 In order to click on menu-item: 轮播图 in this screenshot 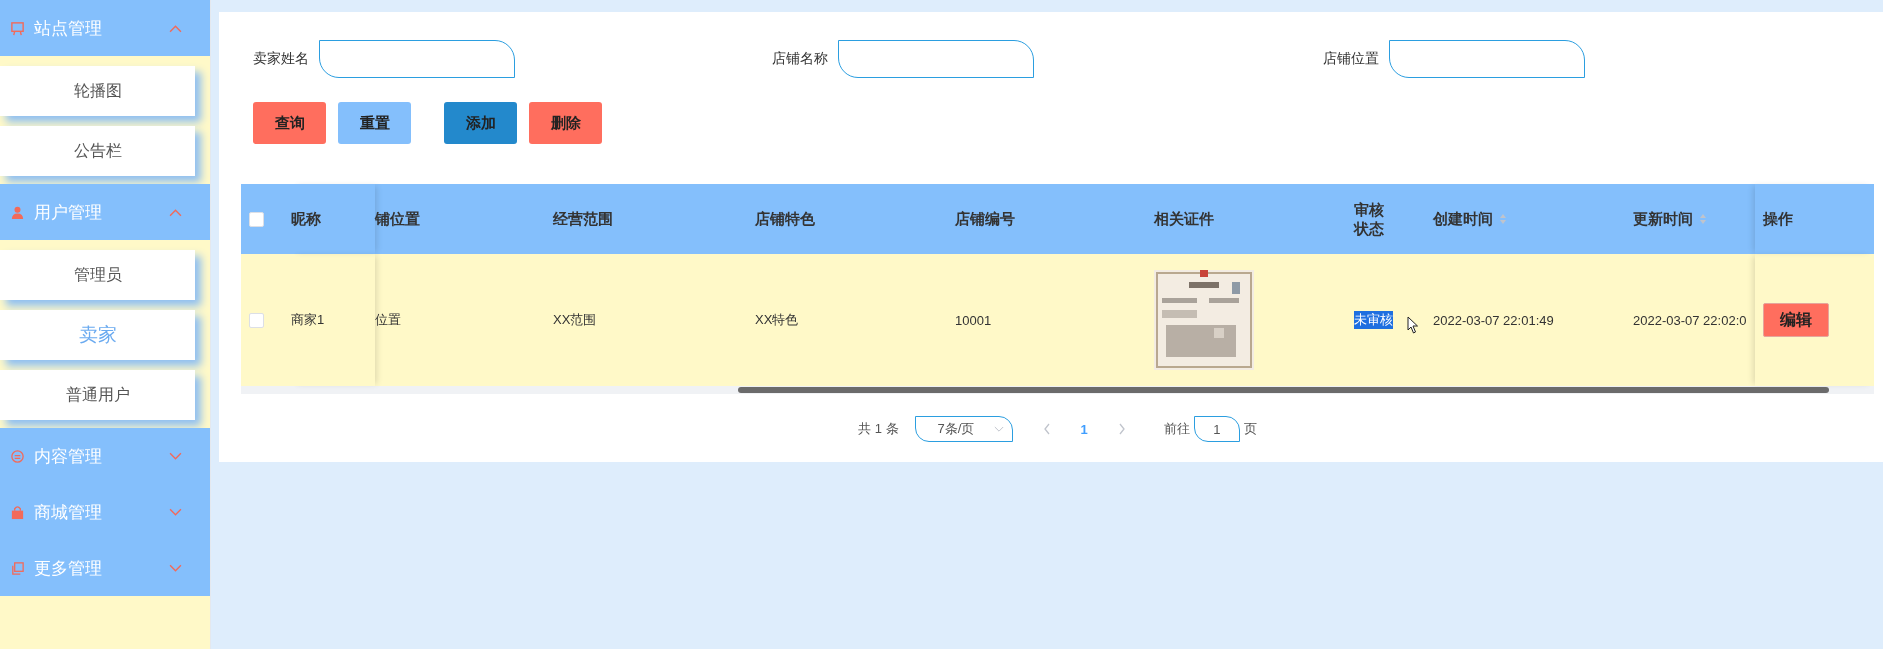, I will do `click(97, 91)`.